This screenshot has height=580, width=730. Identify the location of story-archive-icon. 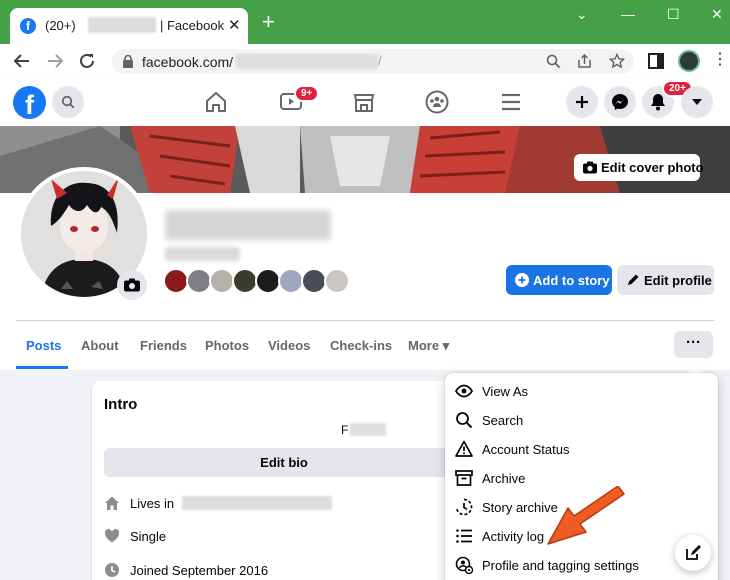
(464, 507).